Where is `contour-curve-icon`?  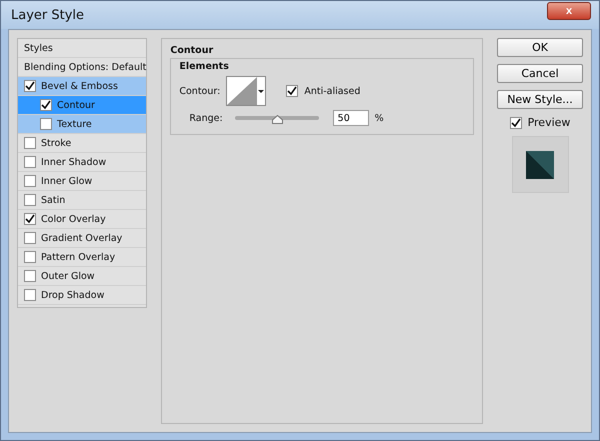 contour-curve-icon is located at coordinates (242, 91).